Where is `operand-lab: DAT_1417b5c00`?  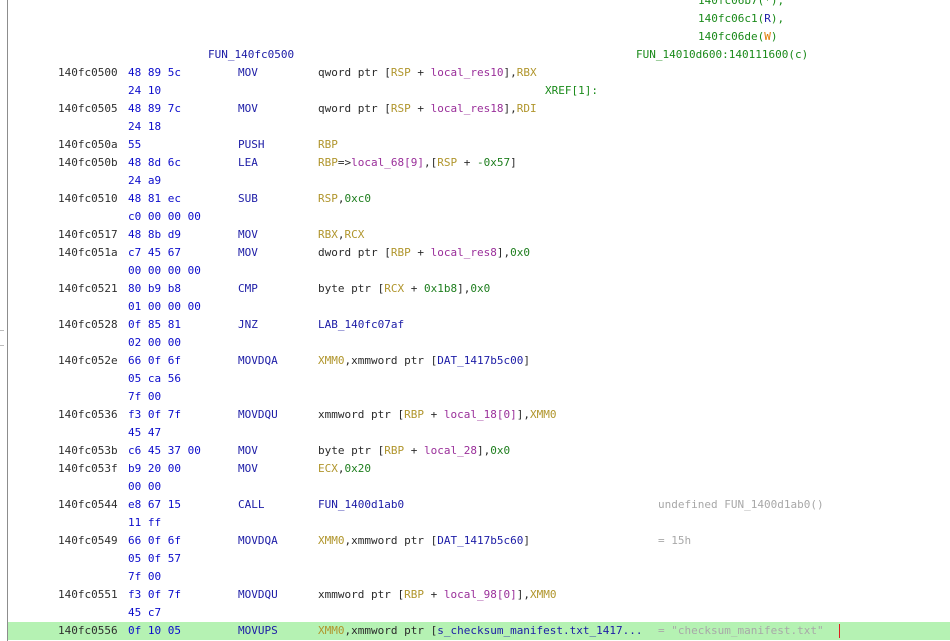 operand-lab: DAT_1417b5c00 is located at coordinates (480, 360).